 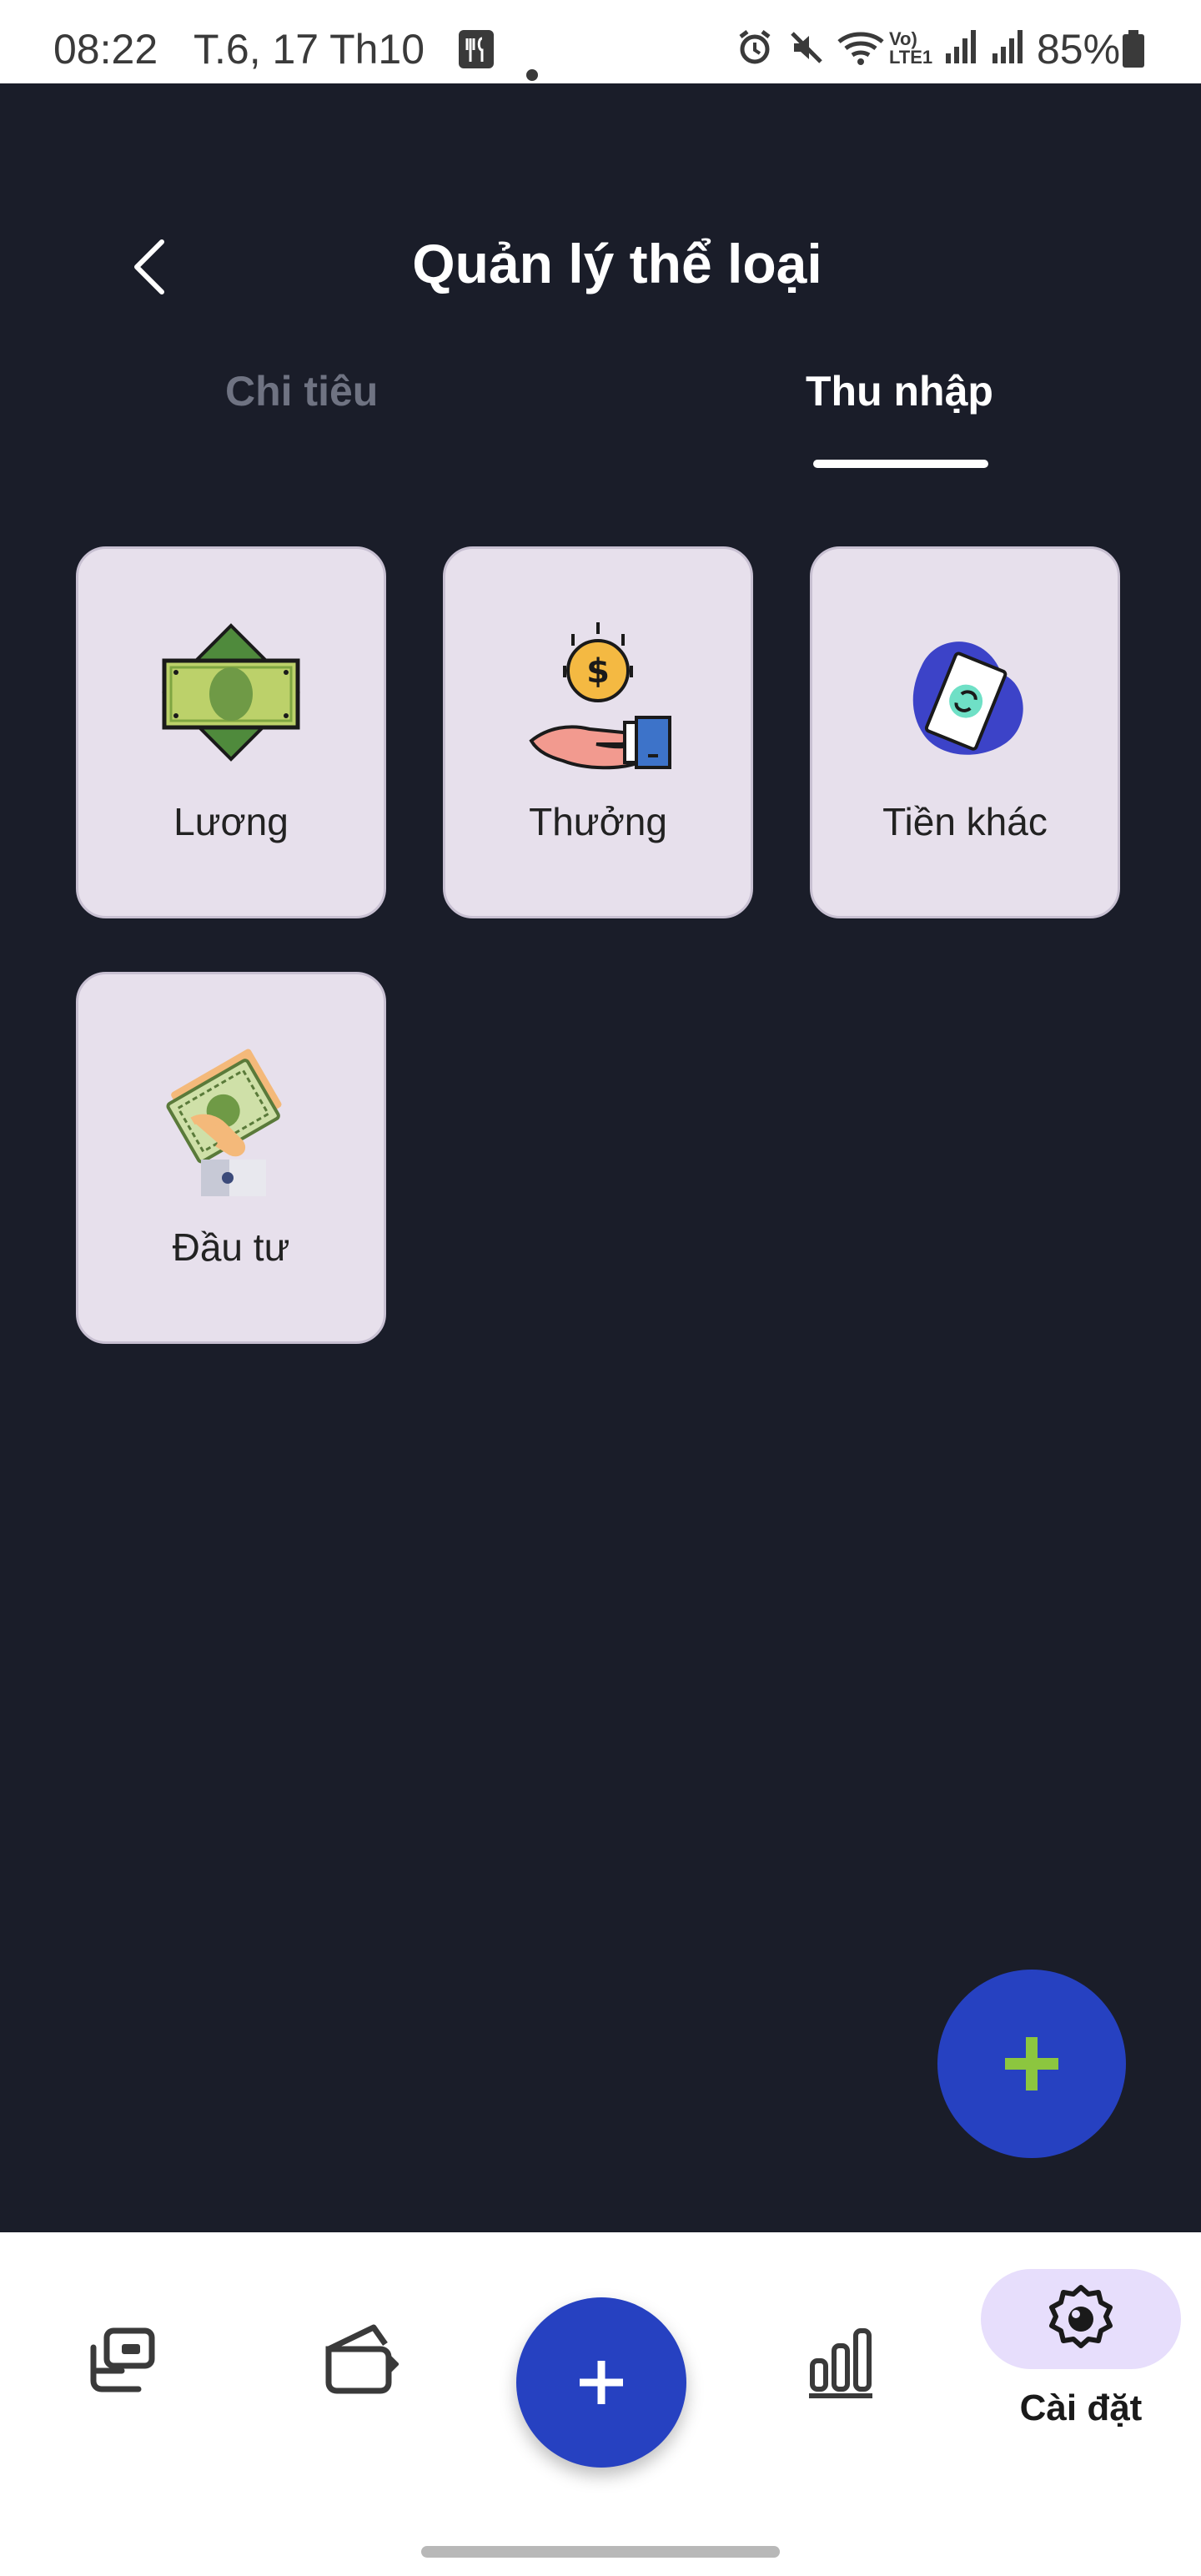 I want to click on tab-expense: Chi tiêu, so click(x=302, y=391).